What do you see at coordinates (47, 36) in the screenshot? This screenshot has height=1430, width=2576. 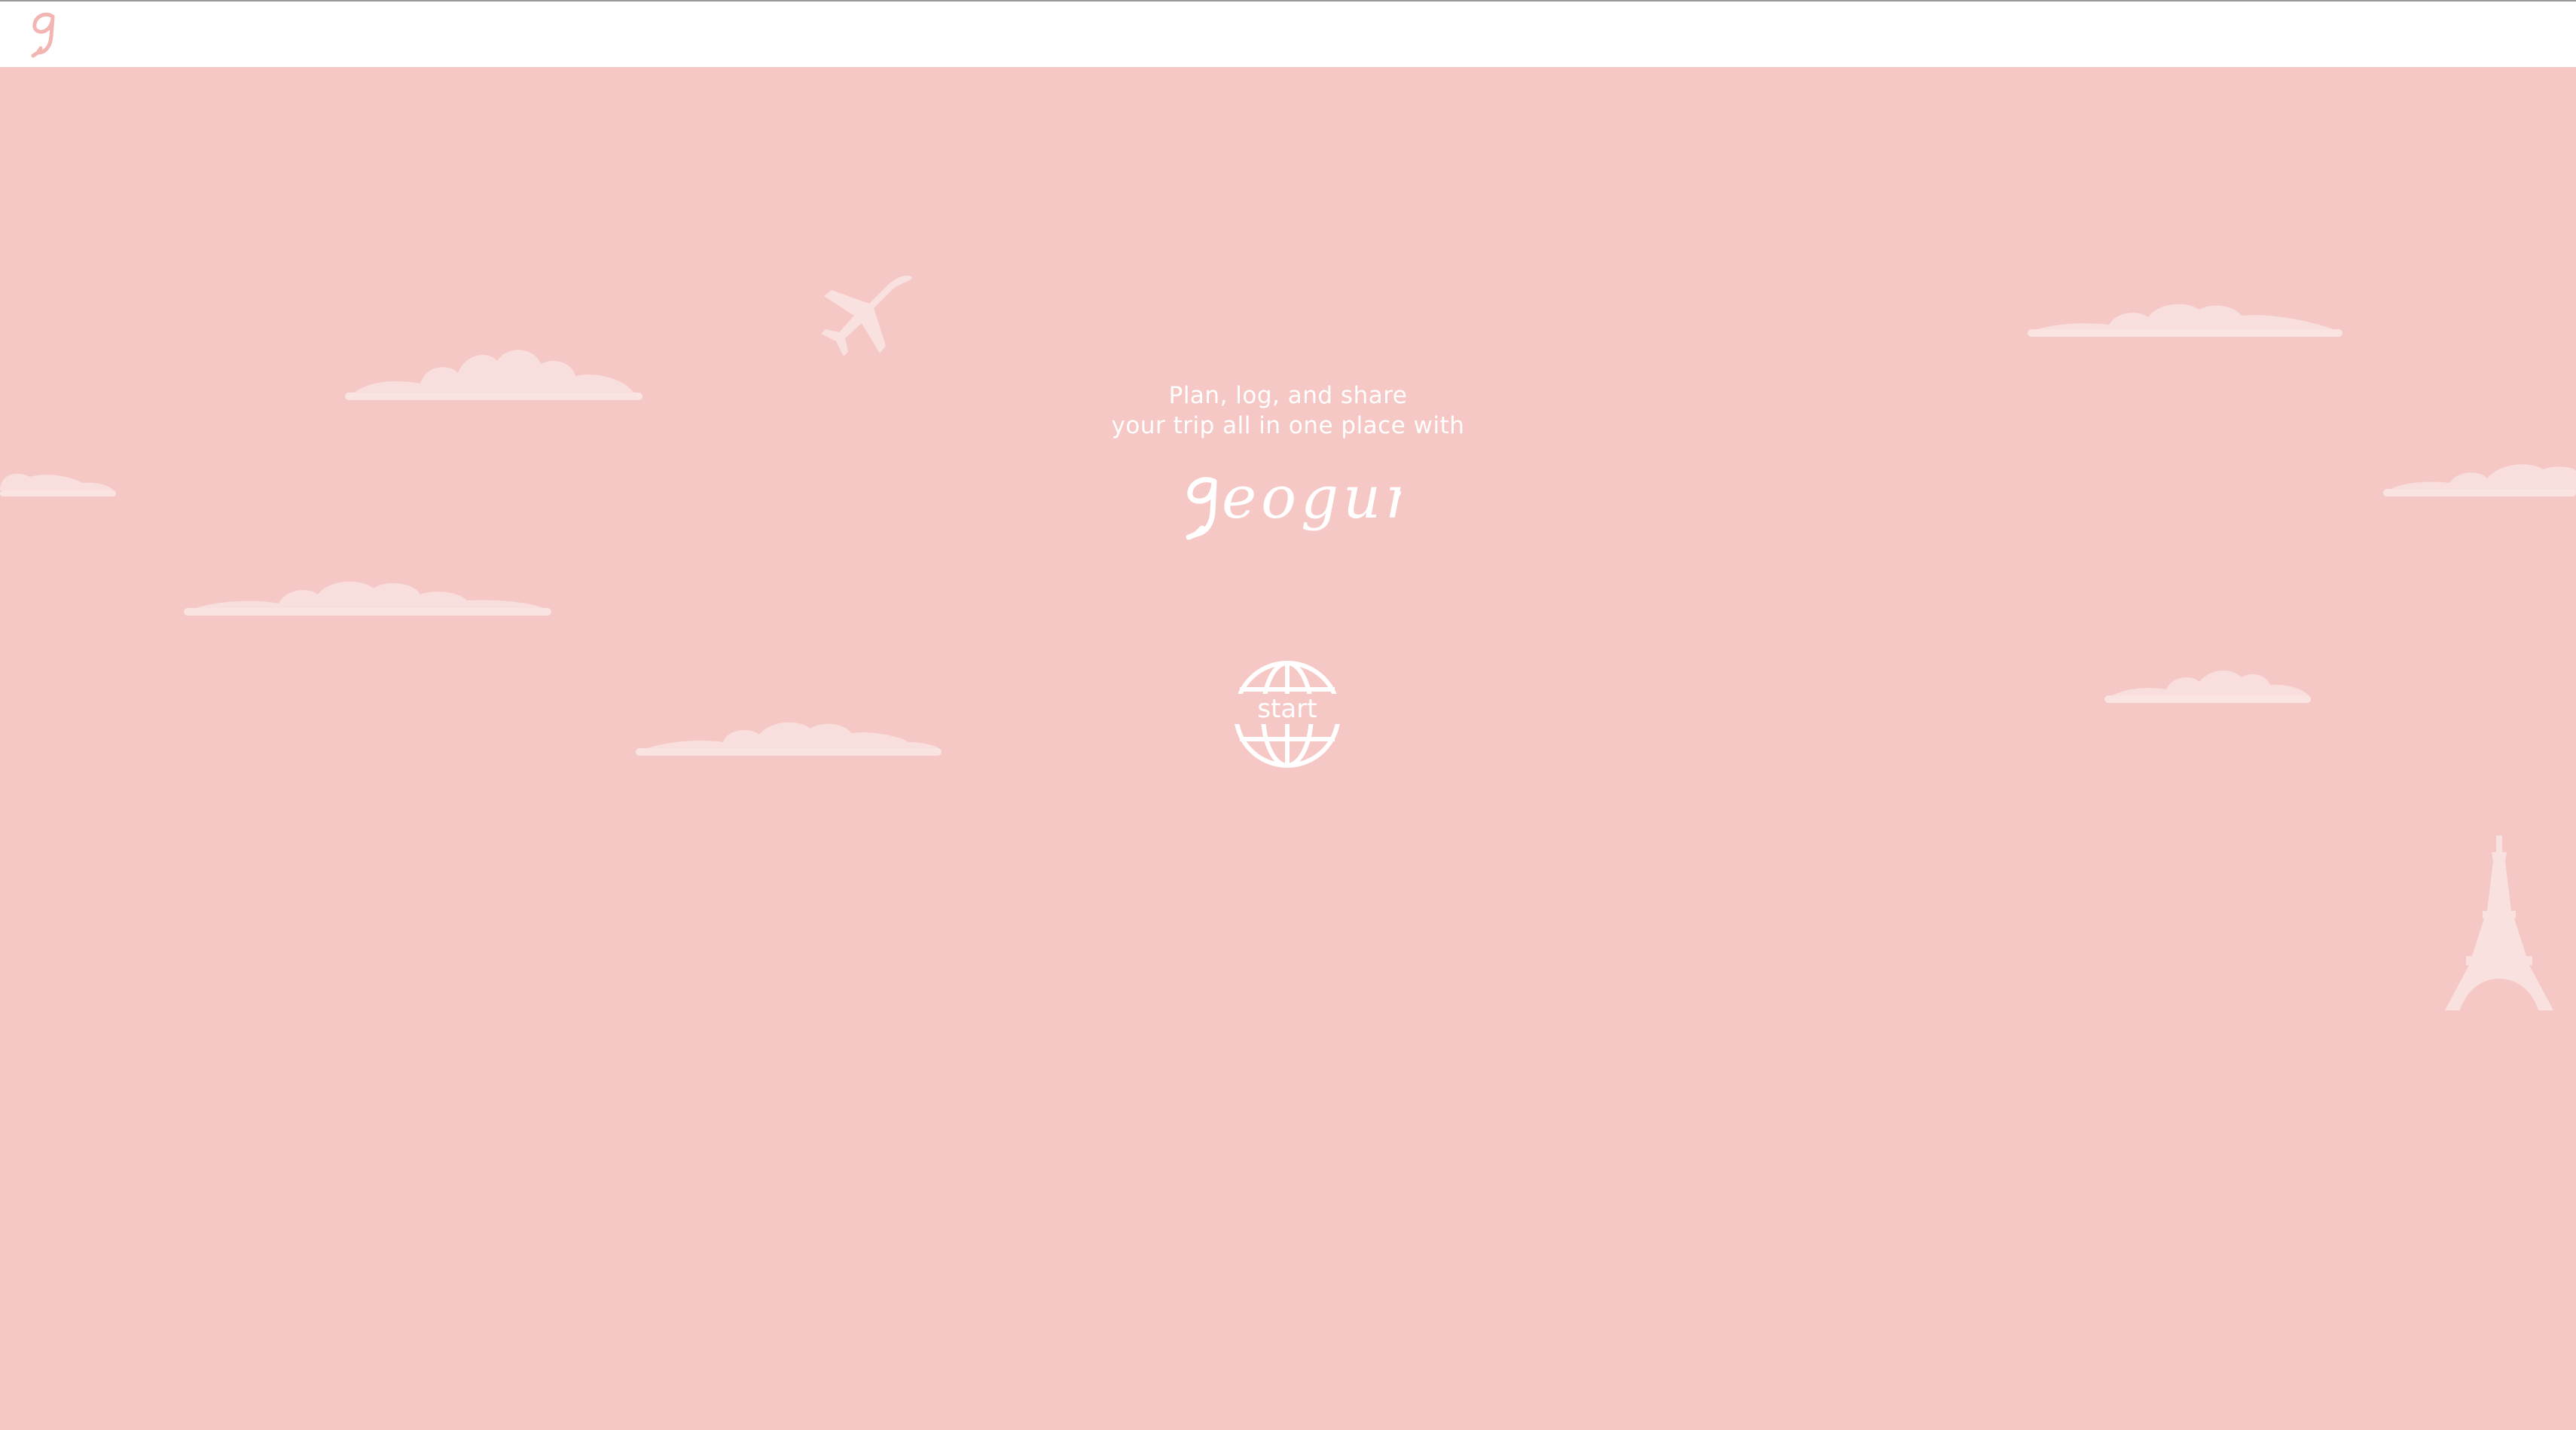 I see `geoguru-logo-icon` at bounding box center [47, 36].